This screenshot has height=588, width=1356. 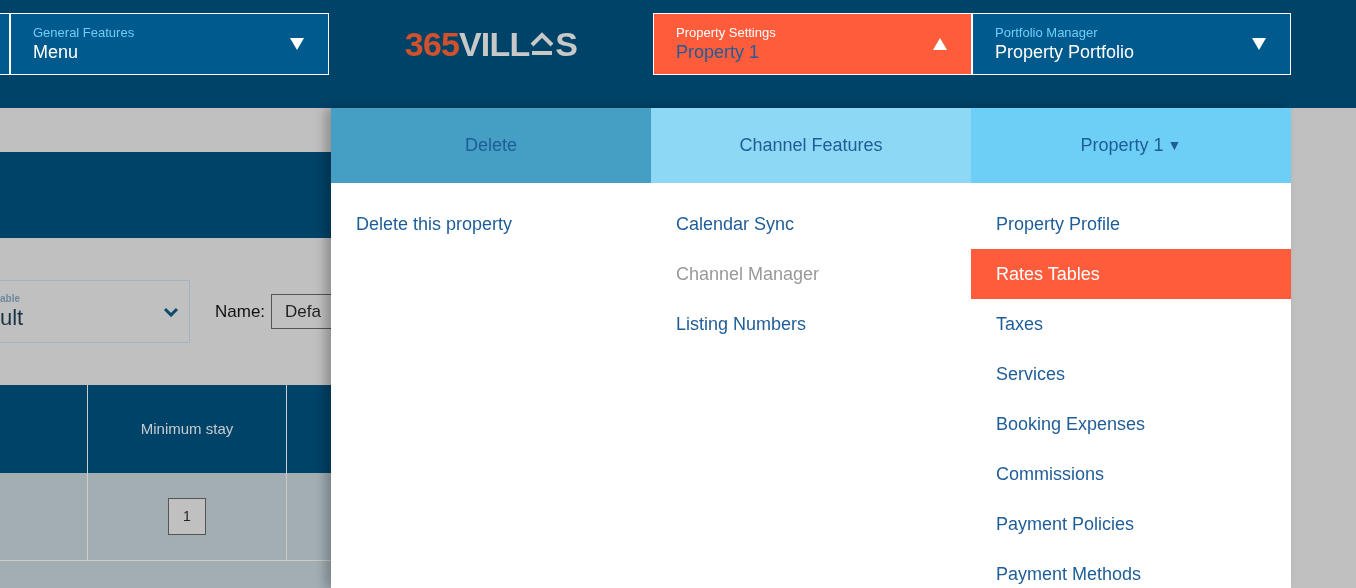 I want to click on nav-dropdown-edge, so click(x=5, y=44).